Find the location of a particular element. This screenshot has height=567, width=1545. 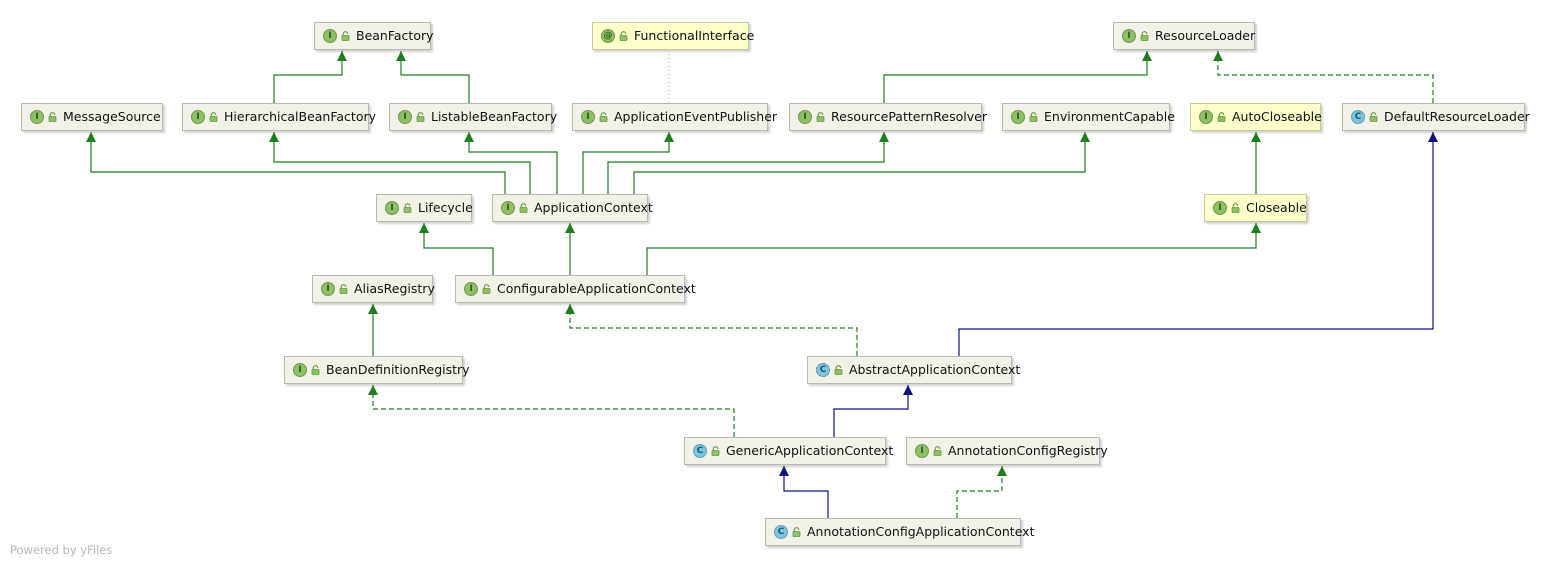

node-label: ResourceLoader is located at coordinates (1205, 35).